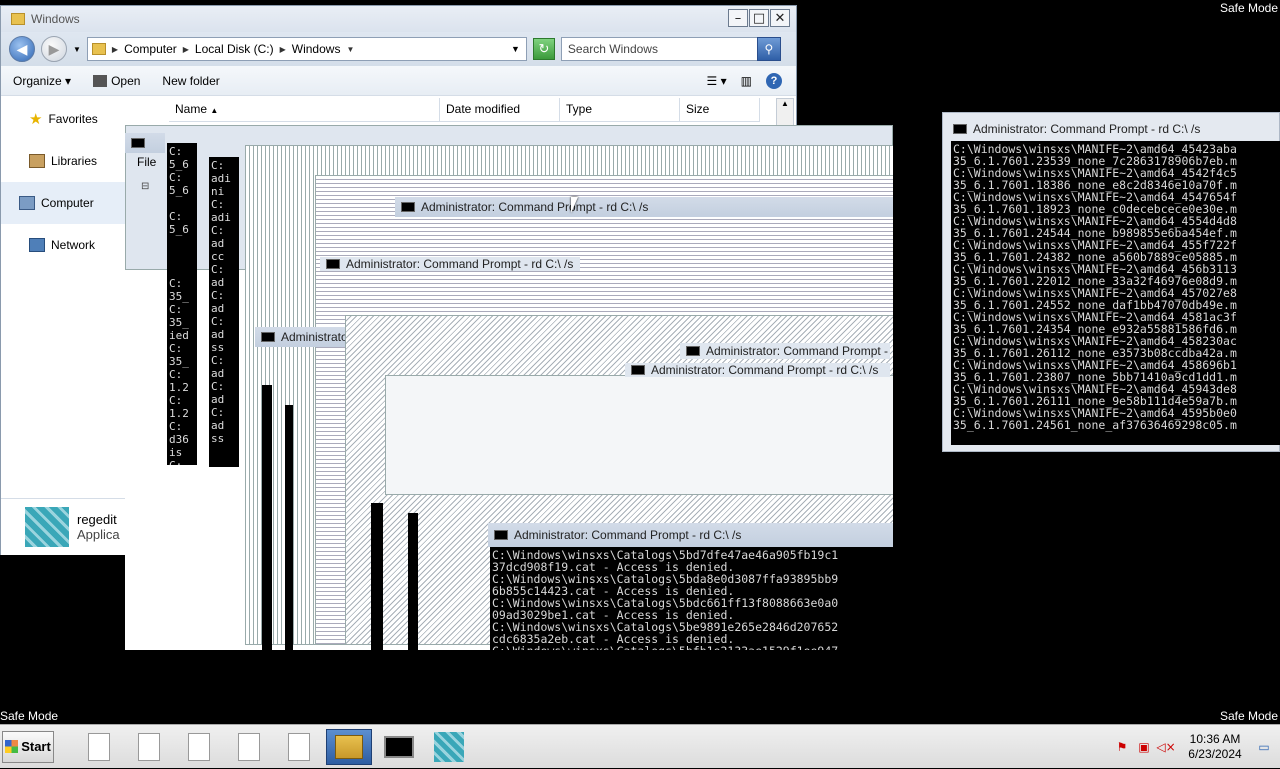 This screenshot has width=1280, height=769. Describe the element at coordinates (42, 81) in the screenshot. I see `organize-button: Organize ▾` at that location.